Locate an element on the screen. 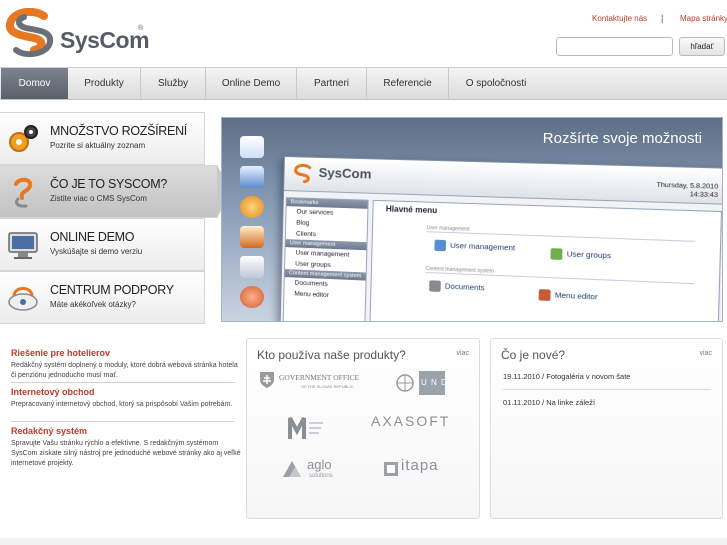  cms-button-label: Documents is located at coordinates (464, 287).